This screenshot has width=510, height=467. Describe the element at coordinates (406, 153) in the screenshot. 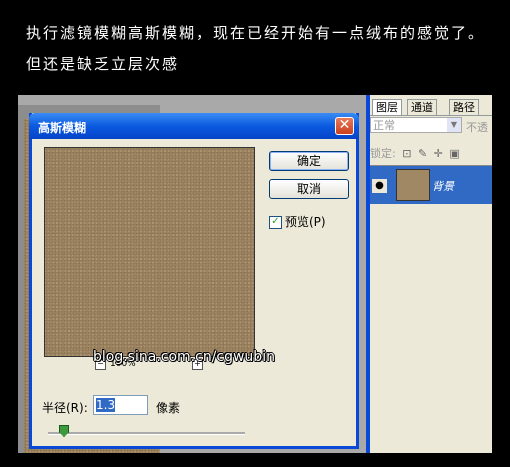

I see `lock-transparency-icon: ⊡` at that location.